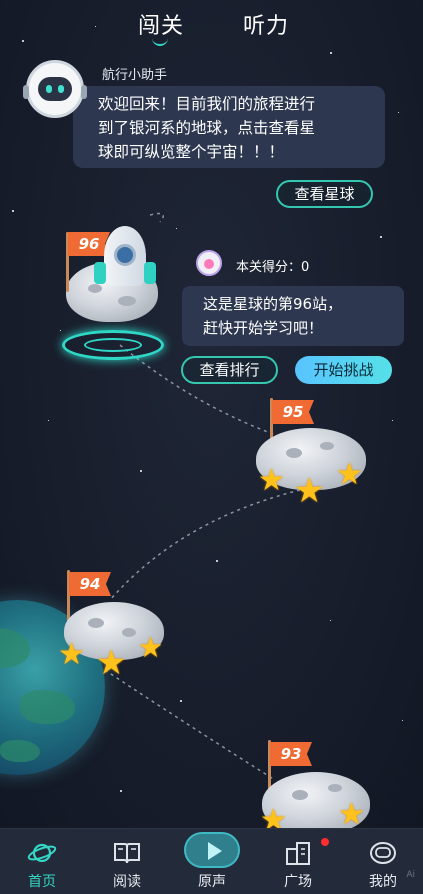 Image resolution: width=423 pixels, height=894 pixels. I want to click on nav-label: 广场, so click(298, 882).